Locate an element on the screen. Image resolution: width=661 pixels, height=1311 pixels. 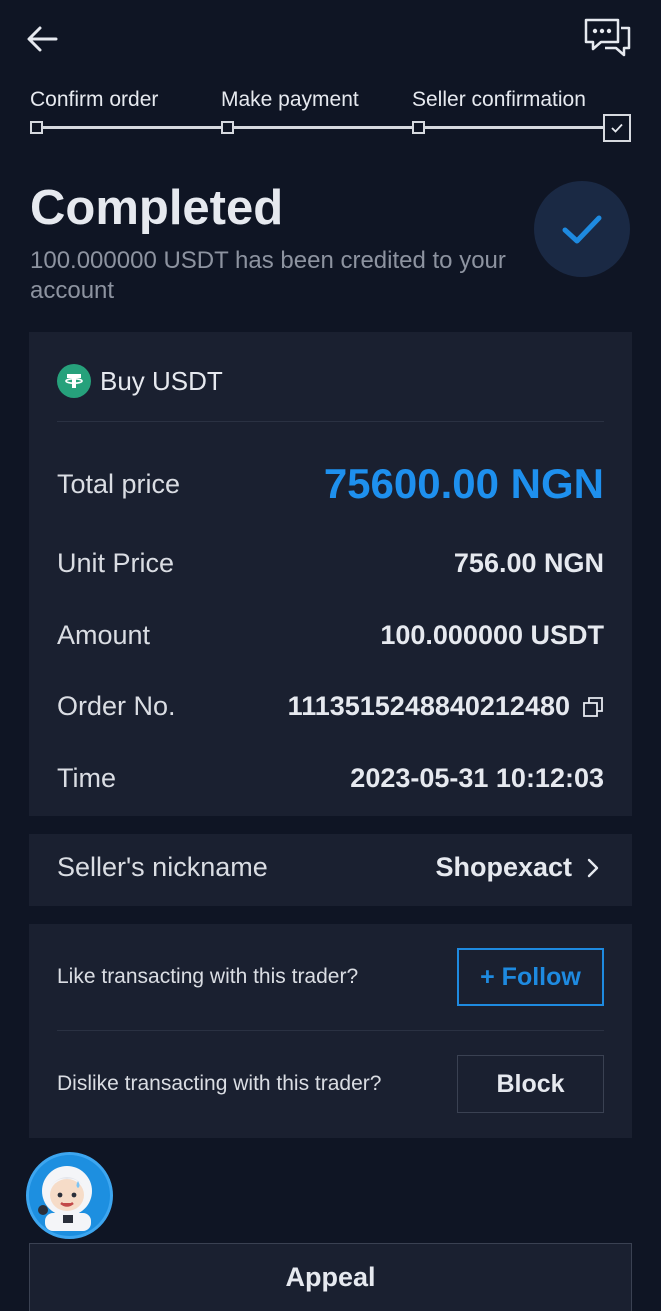
step-final-check is located at coordinates (617, 128).